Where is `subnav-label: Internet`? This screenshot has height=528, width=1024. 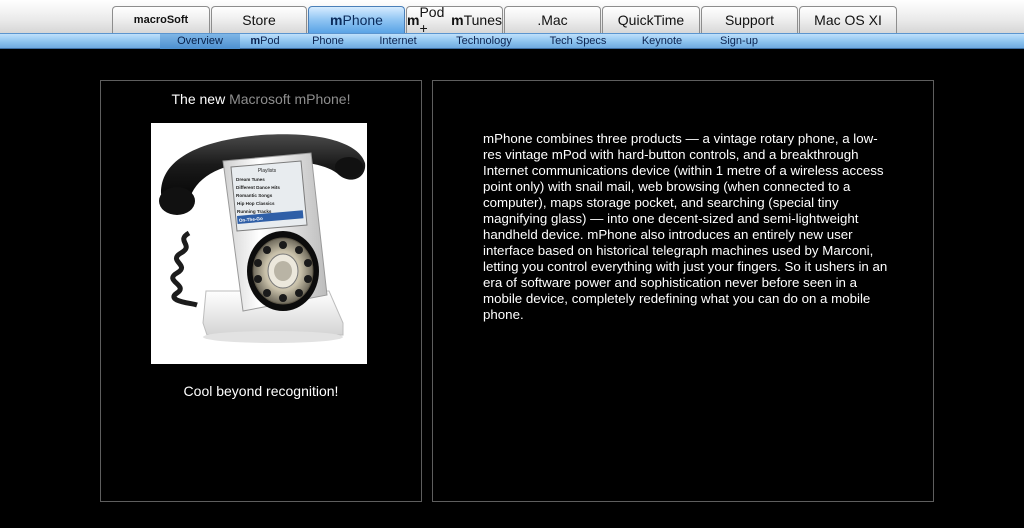
subnav-label: Internet is located at coordinates (398, 41).